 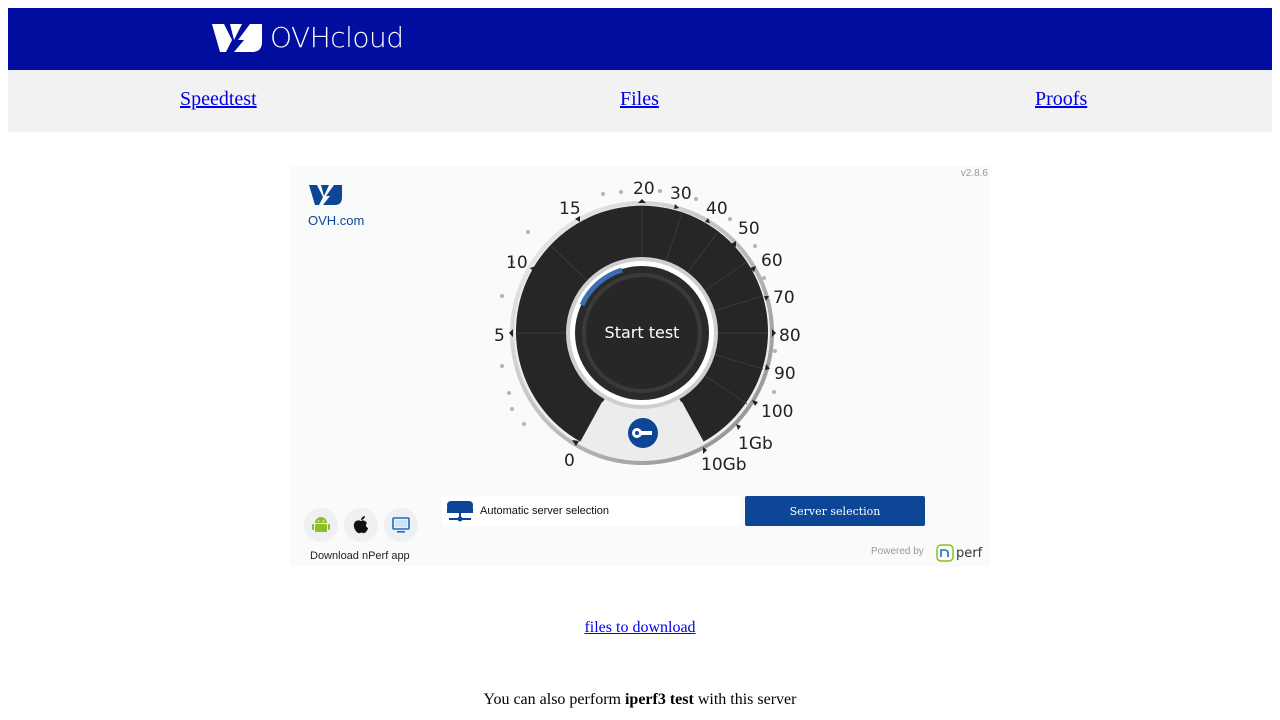 What do you see at coordinates (784, 298) in the screenshot?
I see `scale-label-70: 70` at bounding box center [784, 298].